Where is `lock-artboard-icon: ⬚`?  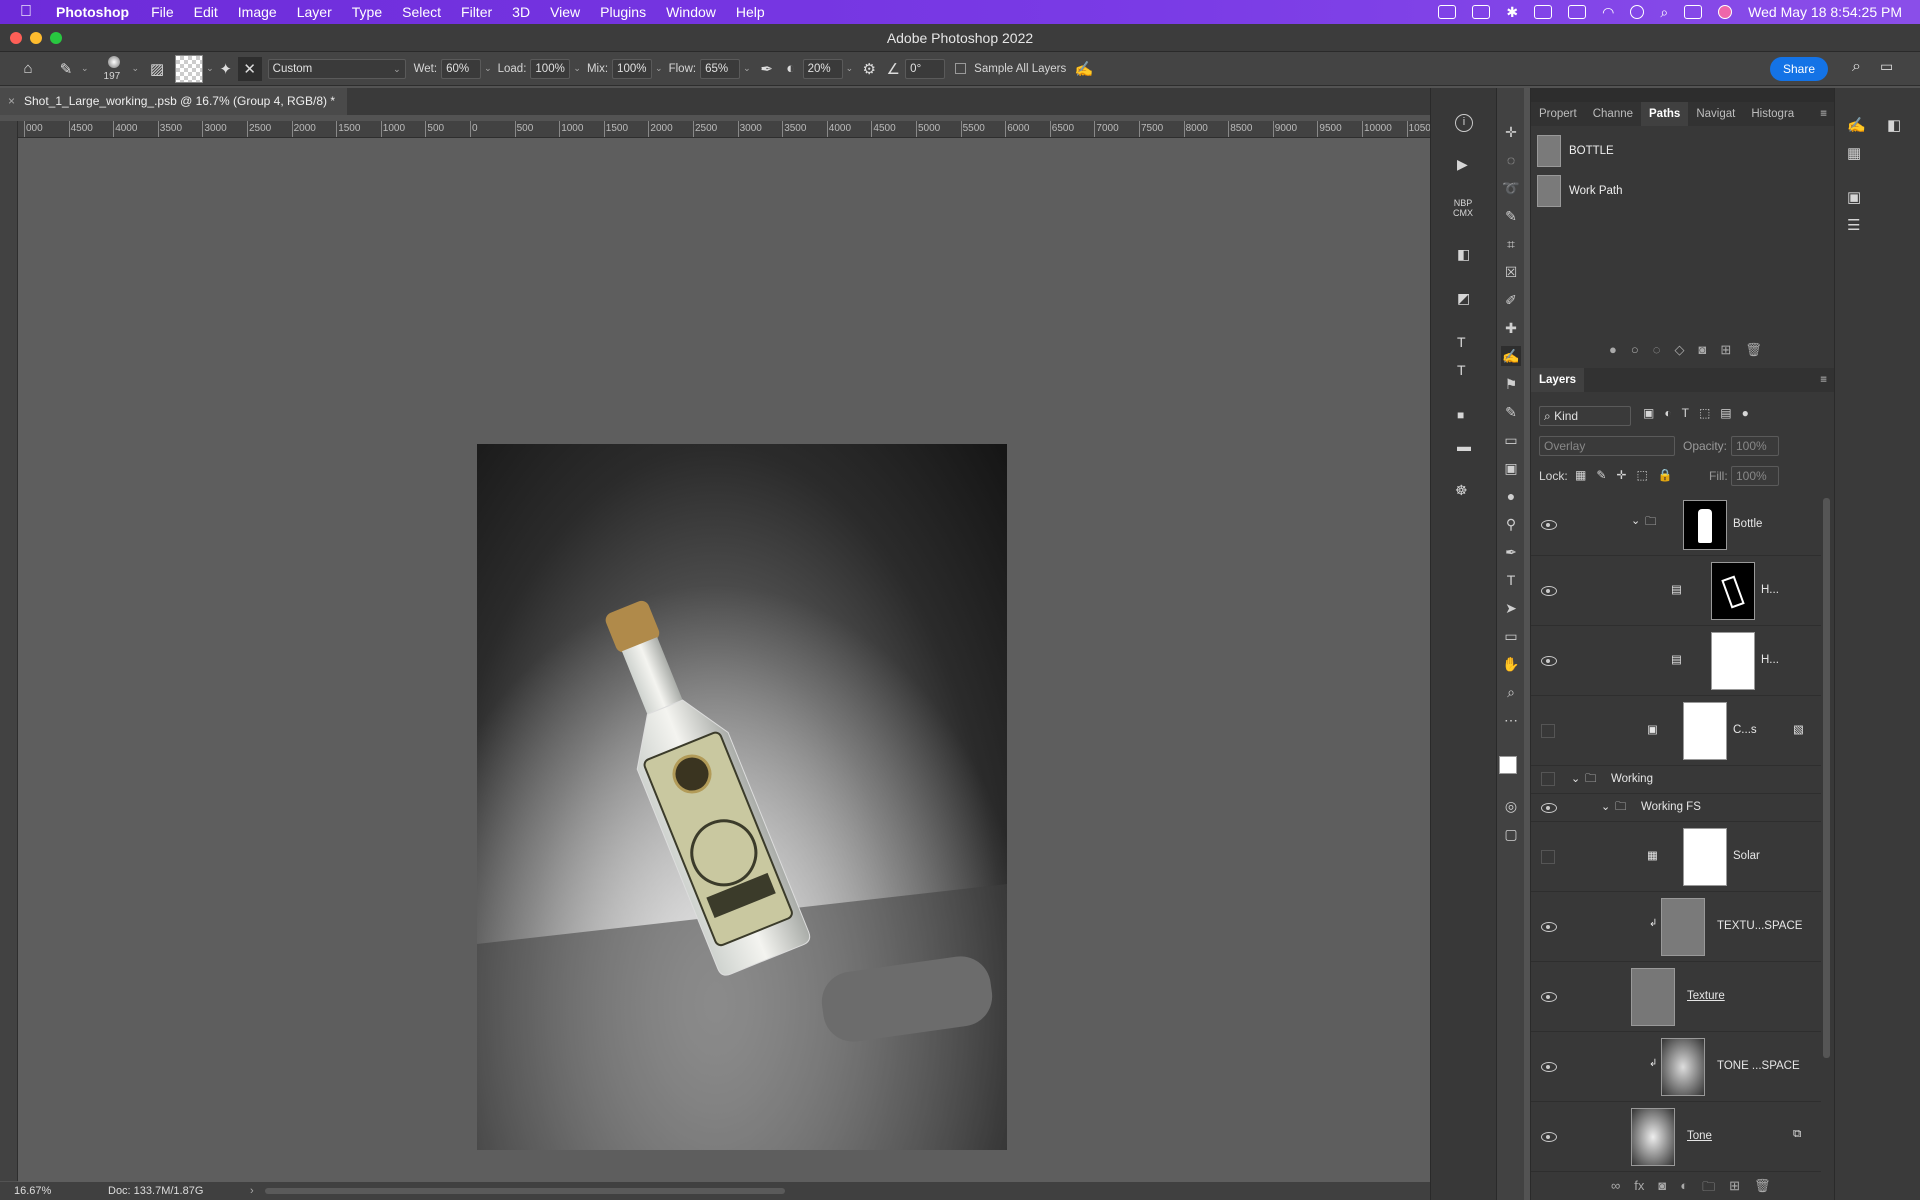 lock-artboard-icon: ⬚ is located at coordinates (1641, 475).